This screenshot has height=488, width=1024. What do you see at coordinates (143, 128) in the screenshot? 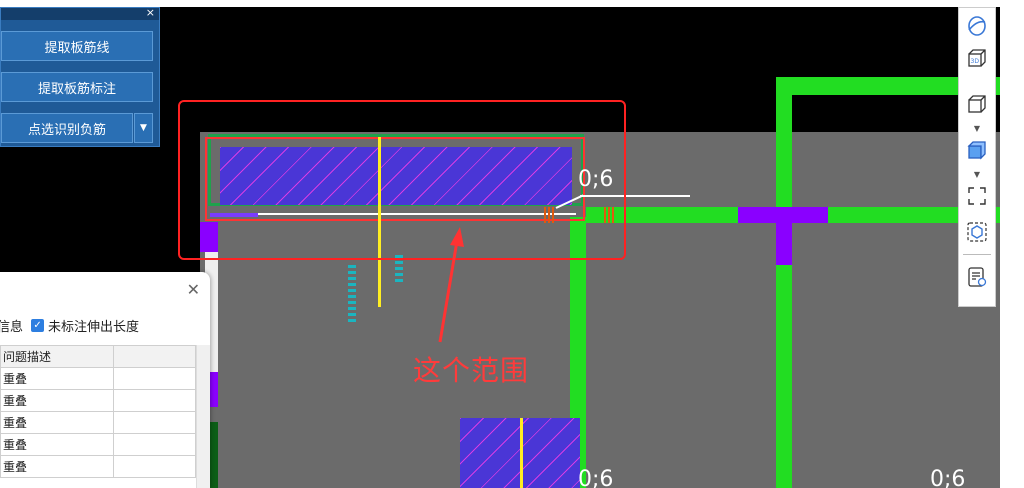
I see `pick-negative-rebar-dropdown: ▼` at bounding box center [143, 128].